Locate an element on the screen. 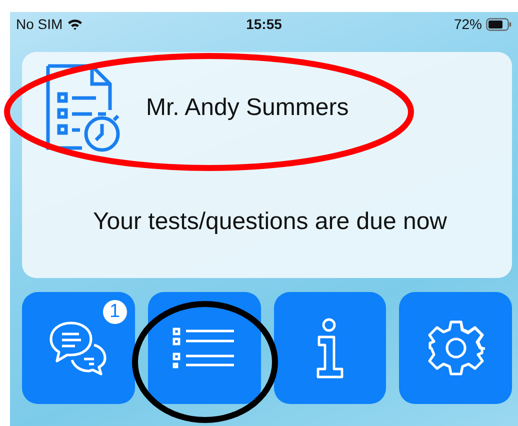 The width and height of the screenshot is (518, 426). clock-time: 15:55 is located at coordinates (264, 24).